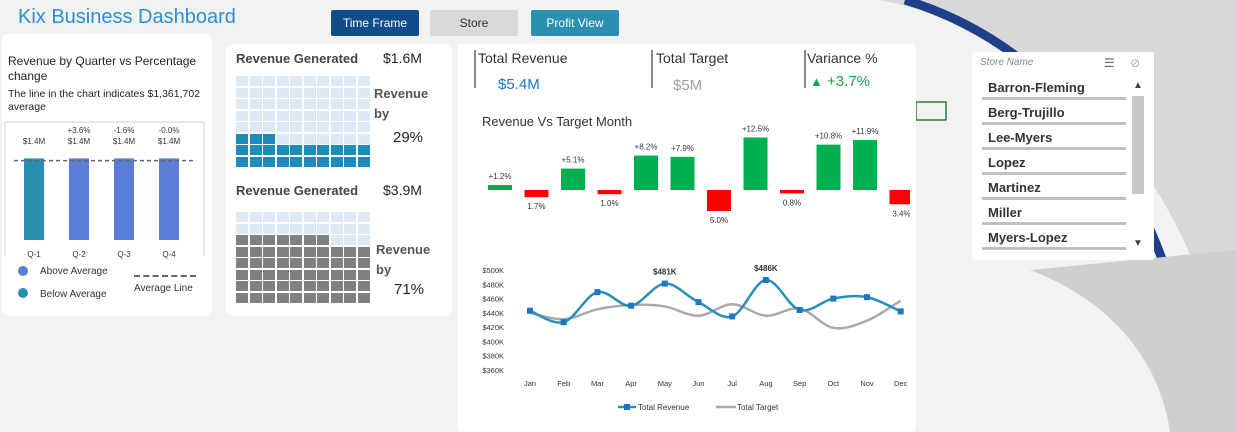 The height and width of the screenshot is (432, 1236). What do you see at coordinates (1054, 115) in the screenshot?
I see `store-item-berg-trujillo: Berg-Trujillo` at bounding box center [1054, 115].